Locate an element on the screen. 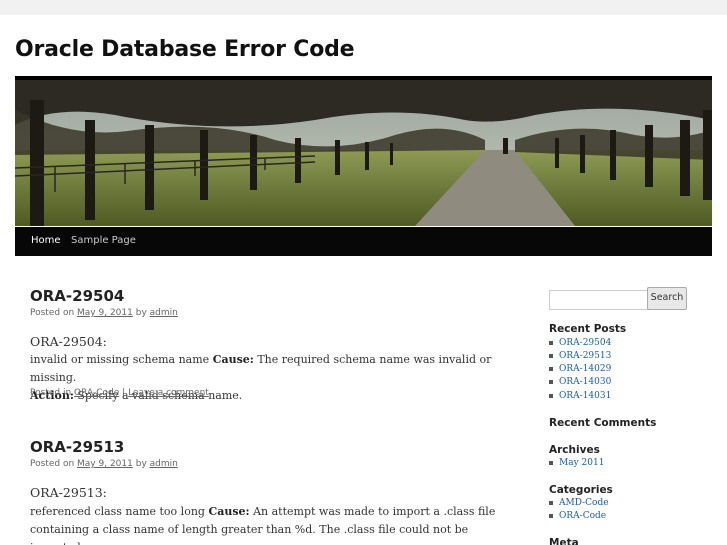 The height and width of the screenshot is (545, 727). search-input is located at coordinates (599, 300).